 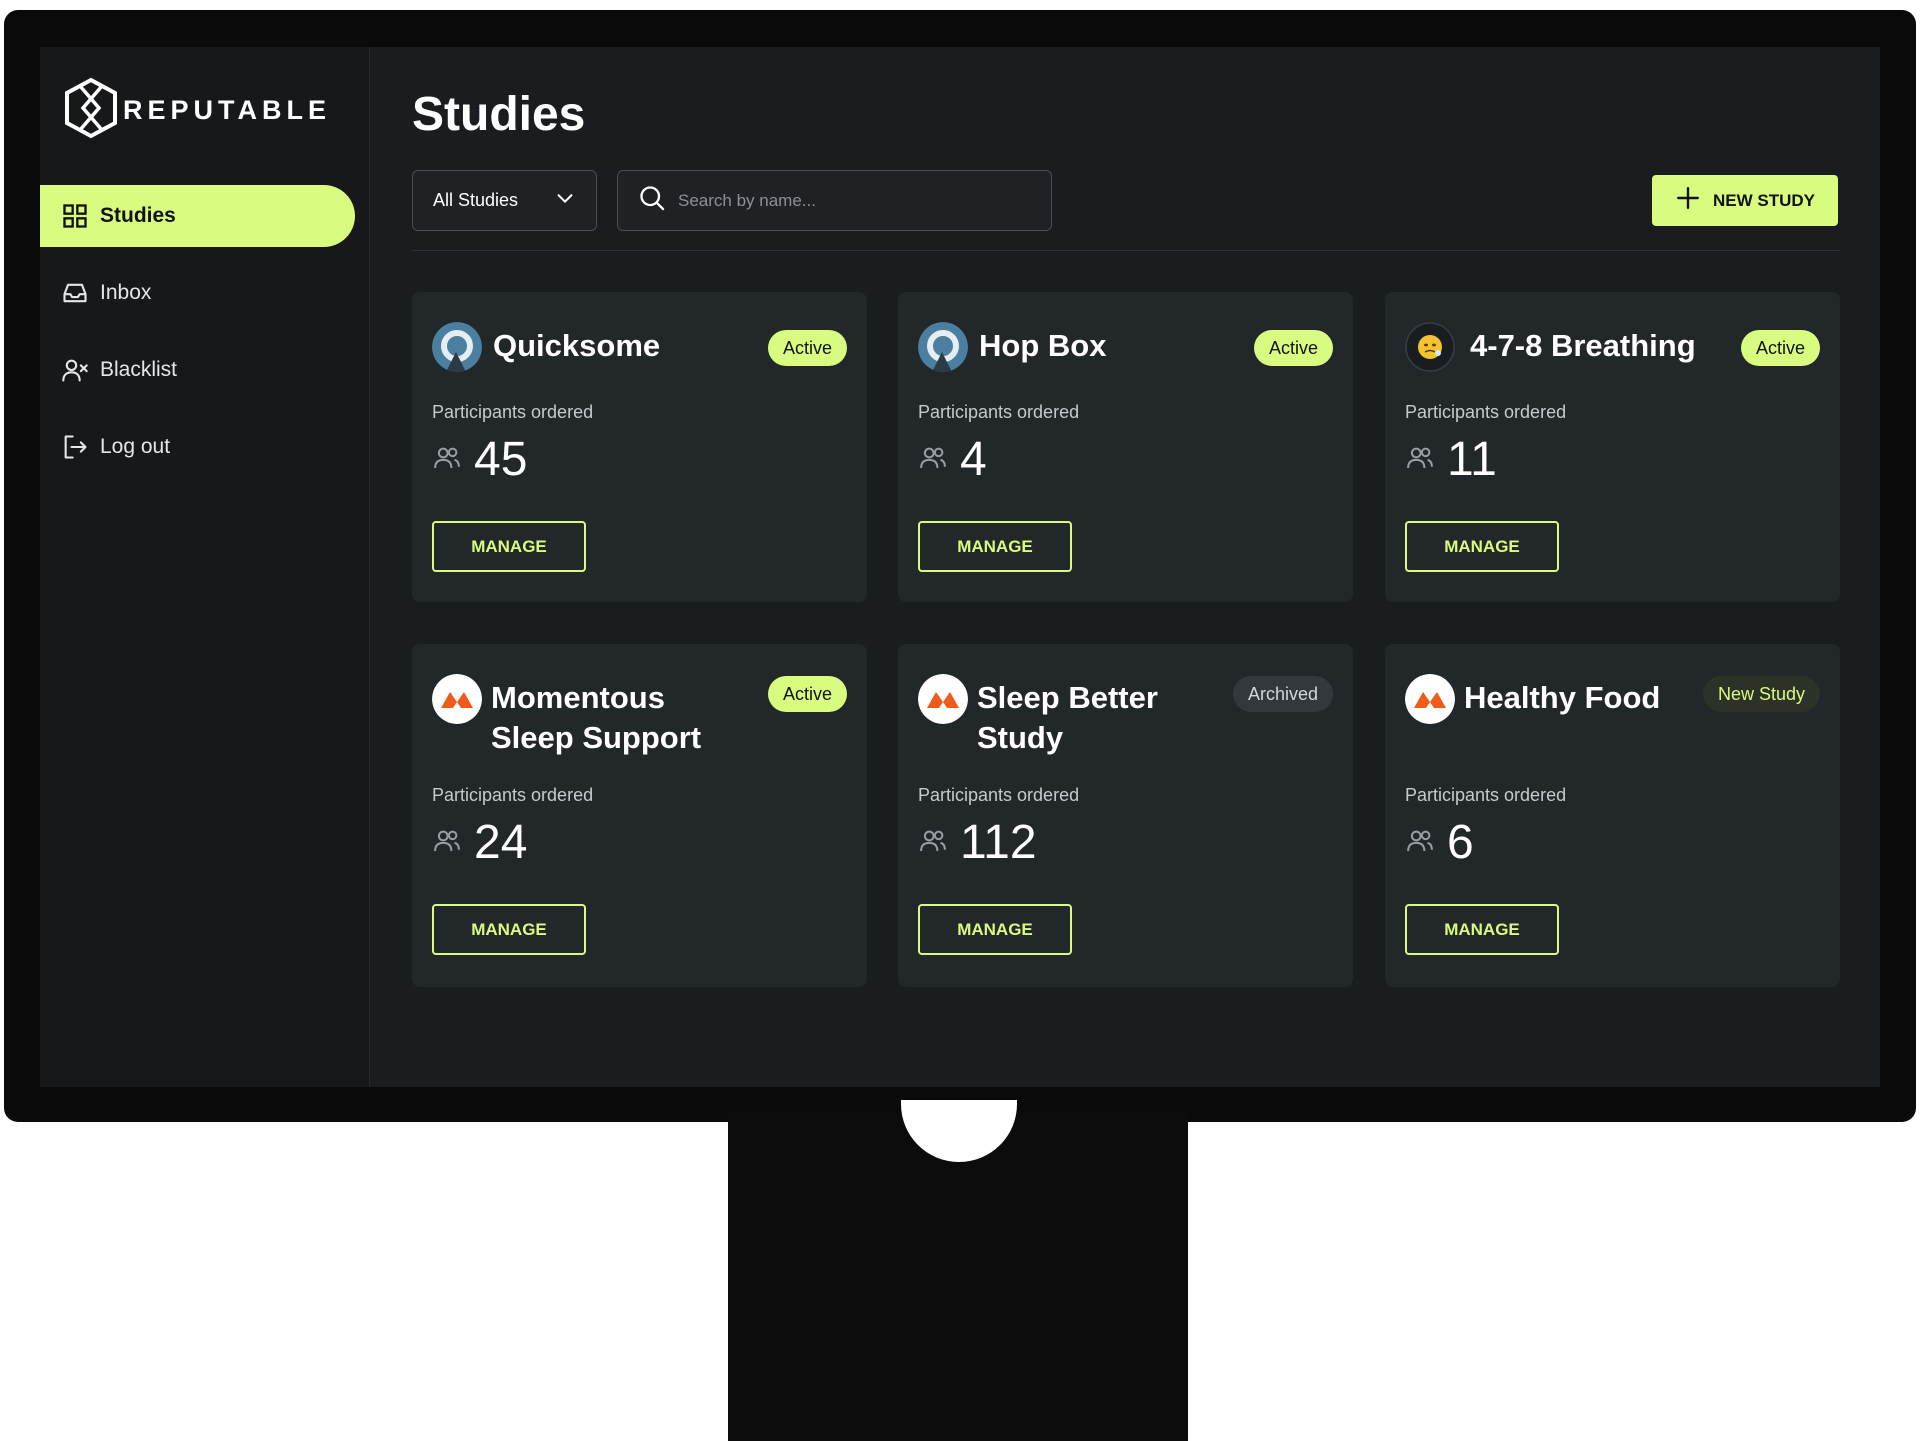 I want to click on participants-row: 6, so click(x=1439, y=843).